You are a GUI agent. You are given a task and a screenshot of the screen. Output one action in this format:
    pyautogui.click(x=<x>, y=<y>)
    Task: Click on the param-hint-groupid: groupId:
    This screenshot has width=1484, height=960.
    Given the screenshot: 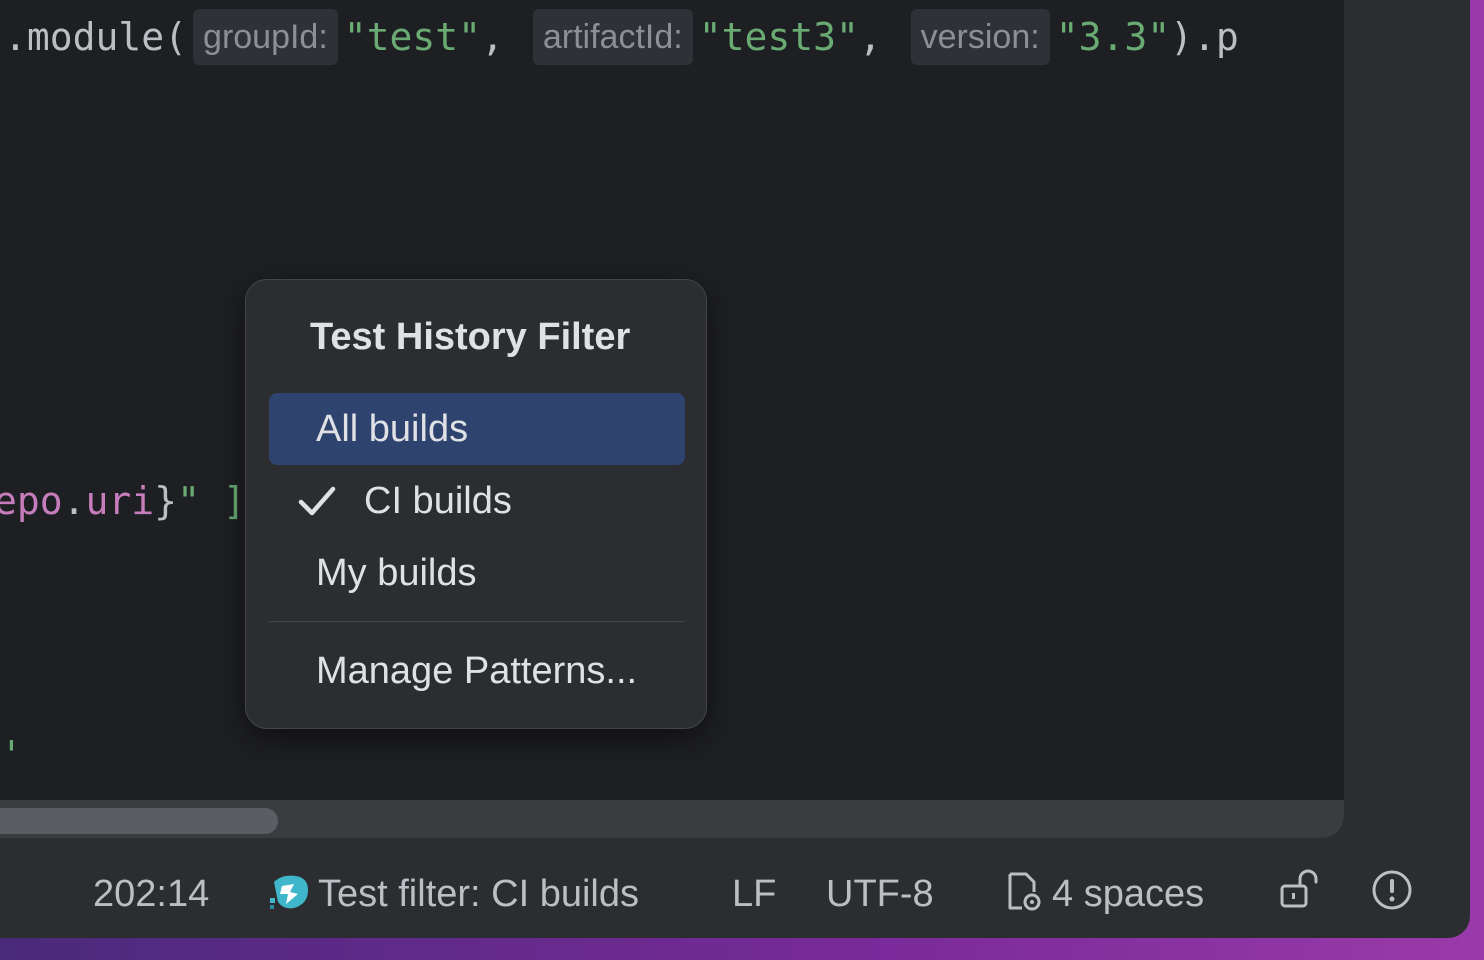 What is the action you would take?
    pyautogui.click(x=265, y=37)
    